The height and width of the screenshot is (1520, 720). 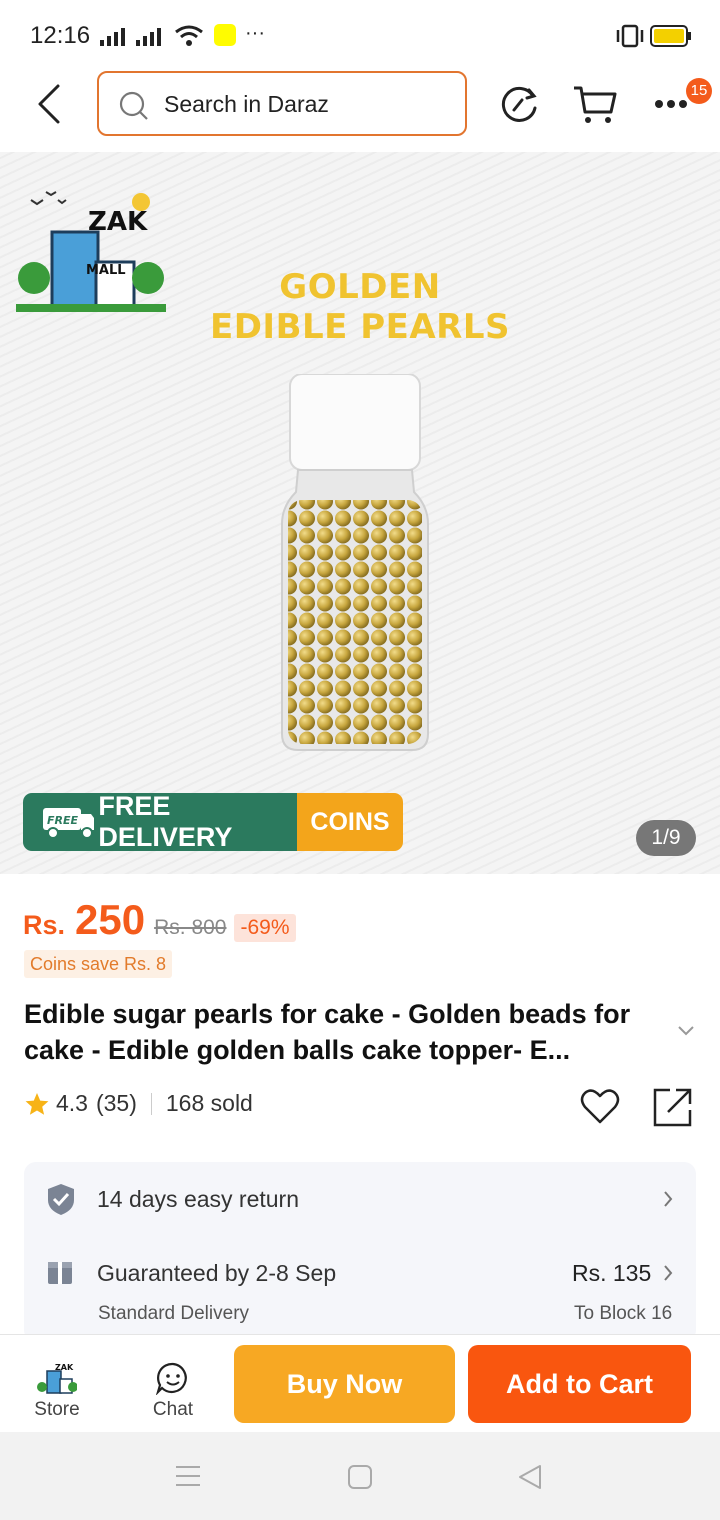 I want to click on current-price: 250, so click(x=110, y=919).